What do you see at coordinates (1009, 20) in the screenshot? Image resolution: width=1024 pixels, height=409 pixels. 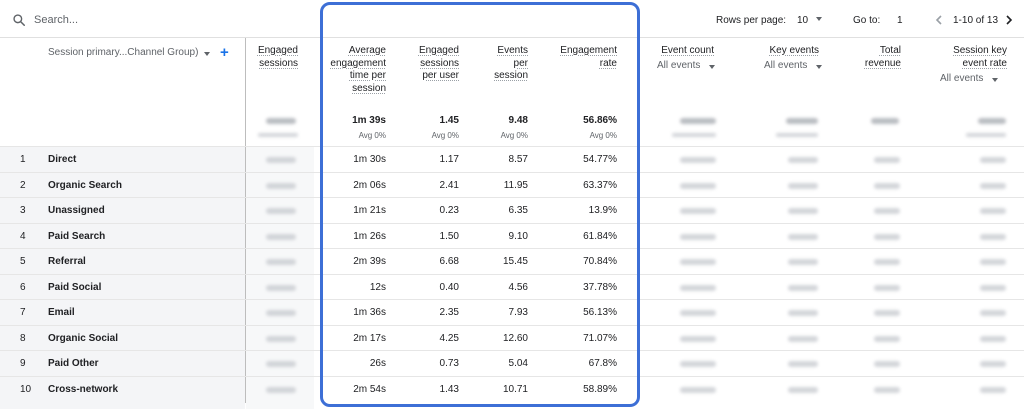 I see `chevron-right-icon` at bounding box center [1009, 20].